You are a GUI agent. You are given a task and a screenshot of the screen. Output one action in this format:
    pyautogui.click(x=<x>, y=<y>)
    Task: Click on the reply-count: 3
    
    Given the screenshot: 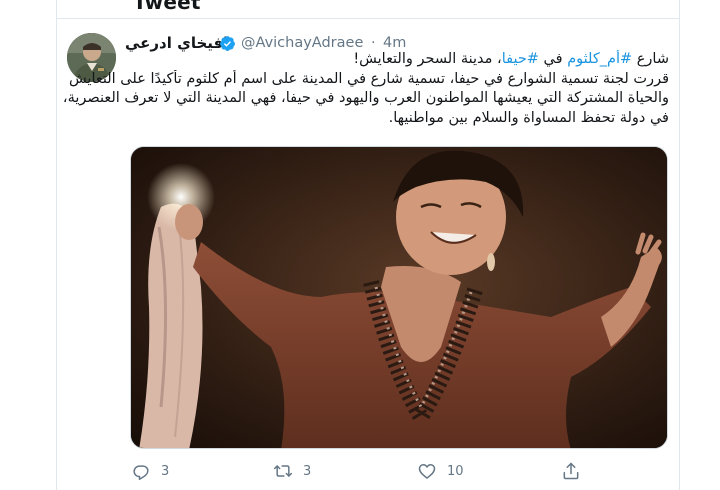 What is the action you would take?
    pyautogui.click(x=165, y=471)
    